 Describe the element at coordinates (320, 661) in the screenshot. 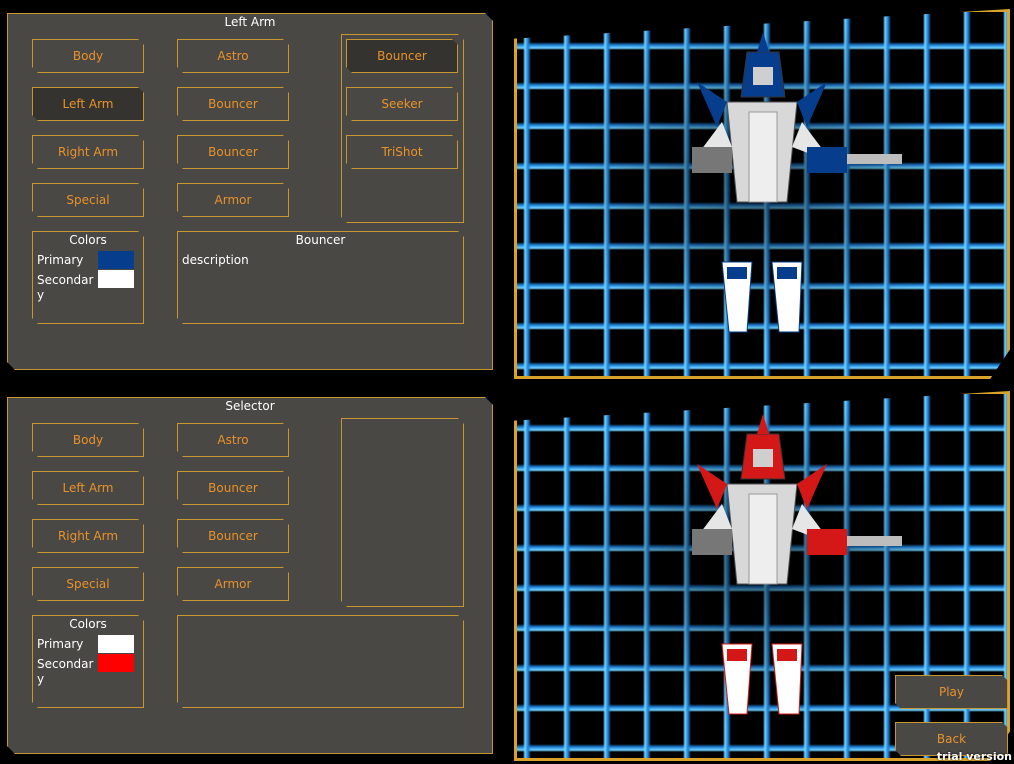

I see `info-box` at that location.